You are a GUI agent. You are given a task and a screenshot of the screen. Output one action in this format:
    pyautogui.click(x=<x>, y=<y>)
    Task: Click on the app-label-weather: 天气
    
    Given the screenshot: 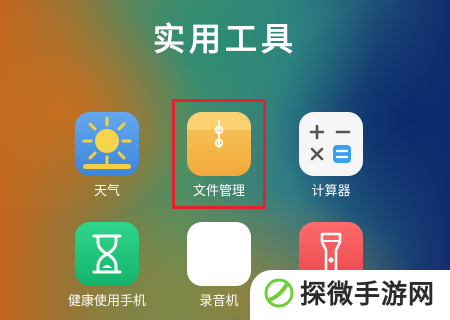 What is the action you would take?
    pyautogui.click(x=106, y=191)
    